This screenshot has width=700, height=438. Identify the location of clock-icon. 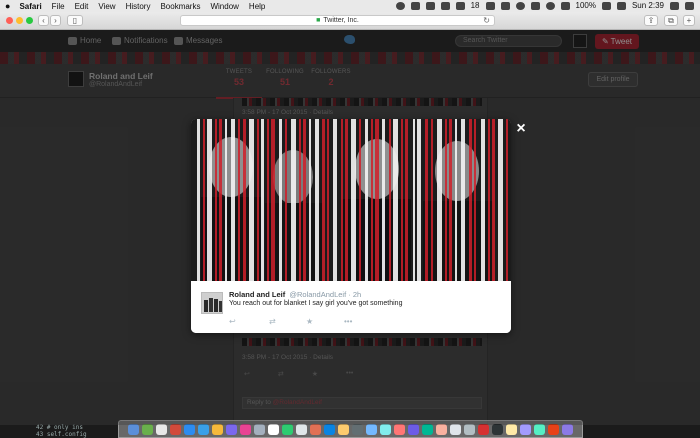
(520, 5).